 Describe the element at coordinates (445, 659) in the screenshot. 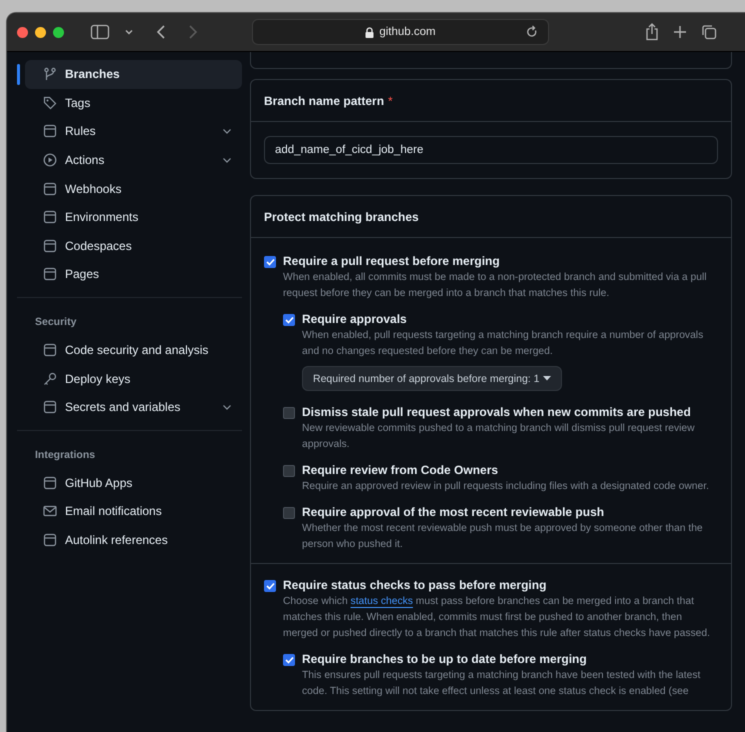

I see `rule-title: Require branches to be up to date before merging` at that location.